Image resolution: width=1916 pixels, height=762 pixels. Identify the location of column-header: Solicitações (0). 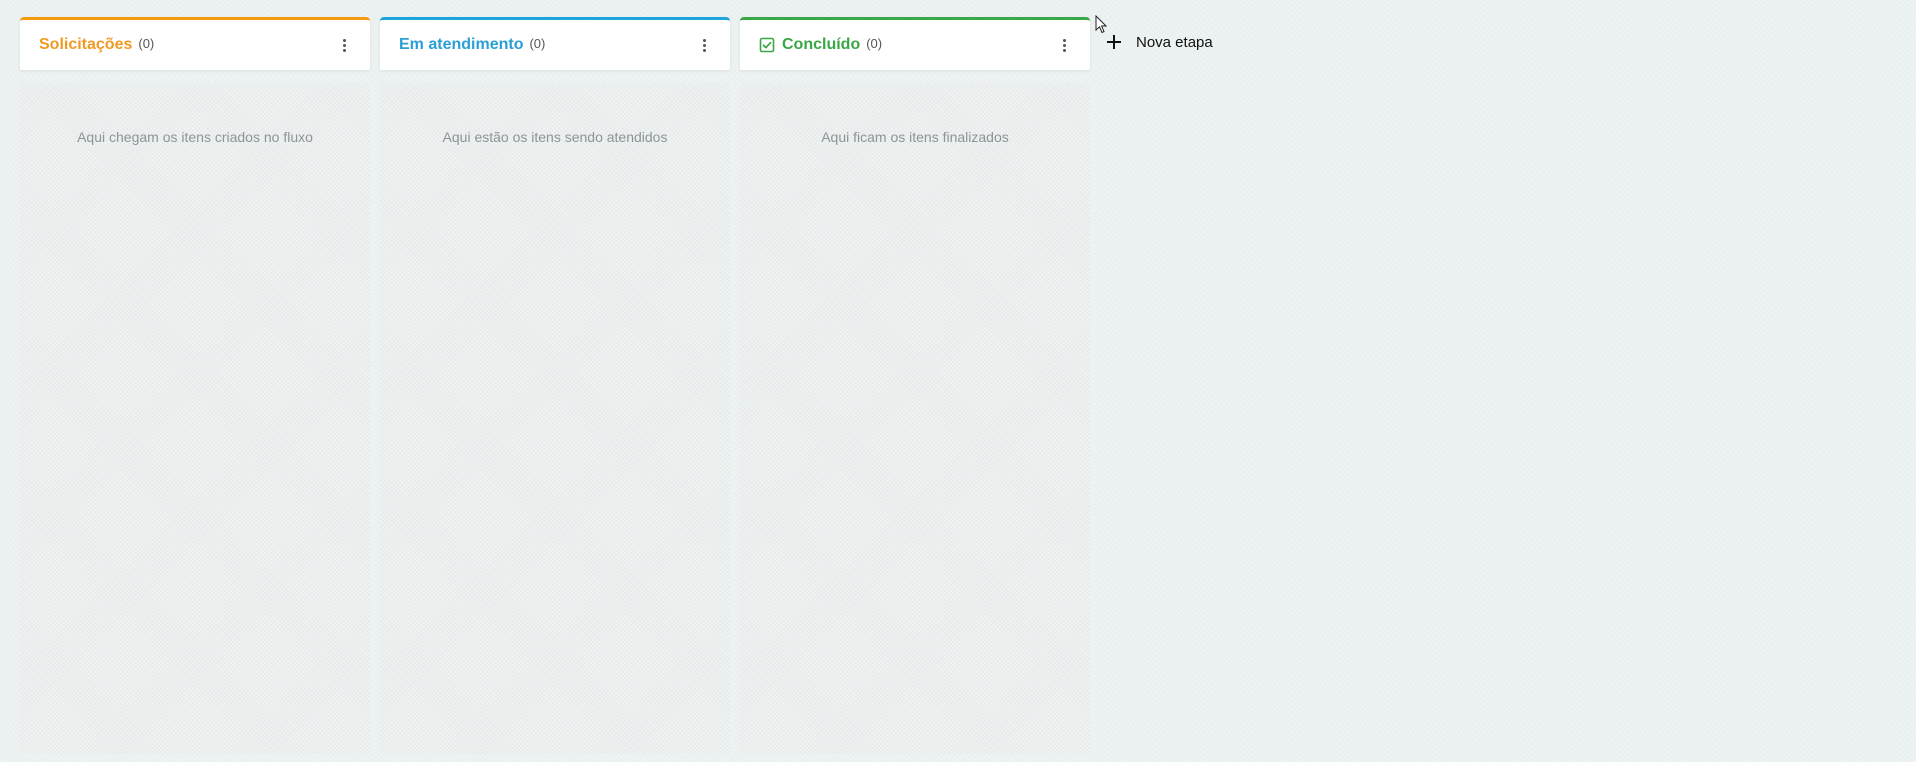
(195, 43).